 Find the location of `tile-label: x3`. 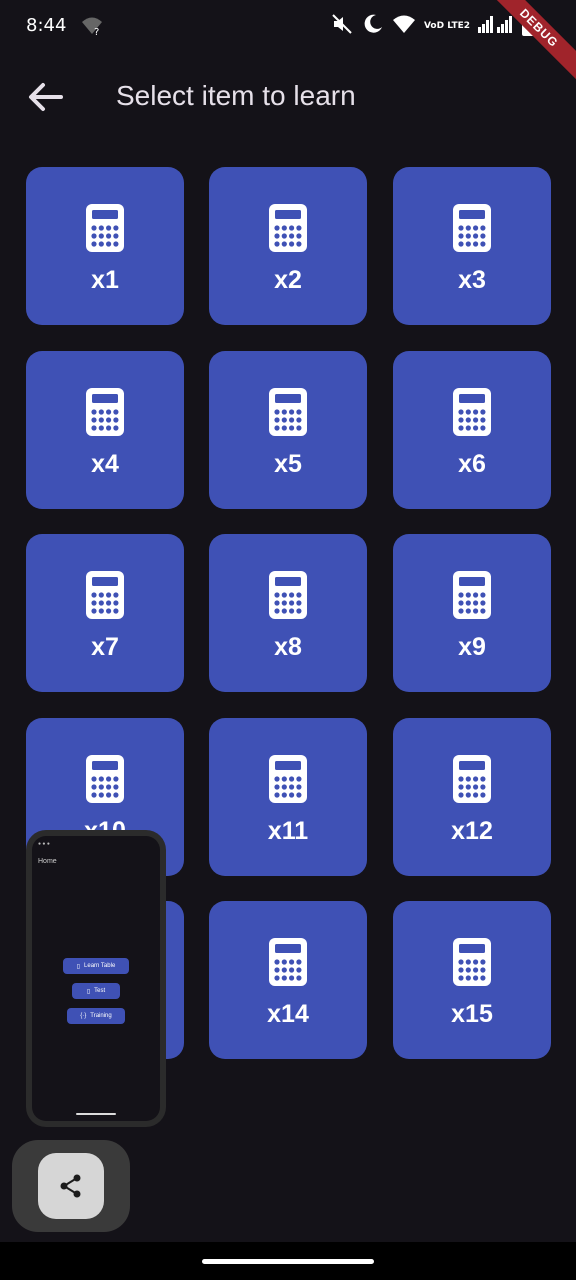

tile-label: x3 is located at coordinates (472, 279).